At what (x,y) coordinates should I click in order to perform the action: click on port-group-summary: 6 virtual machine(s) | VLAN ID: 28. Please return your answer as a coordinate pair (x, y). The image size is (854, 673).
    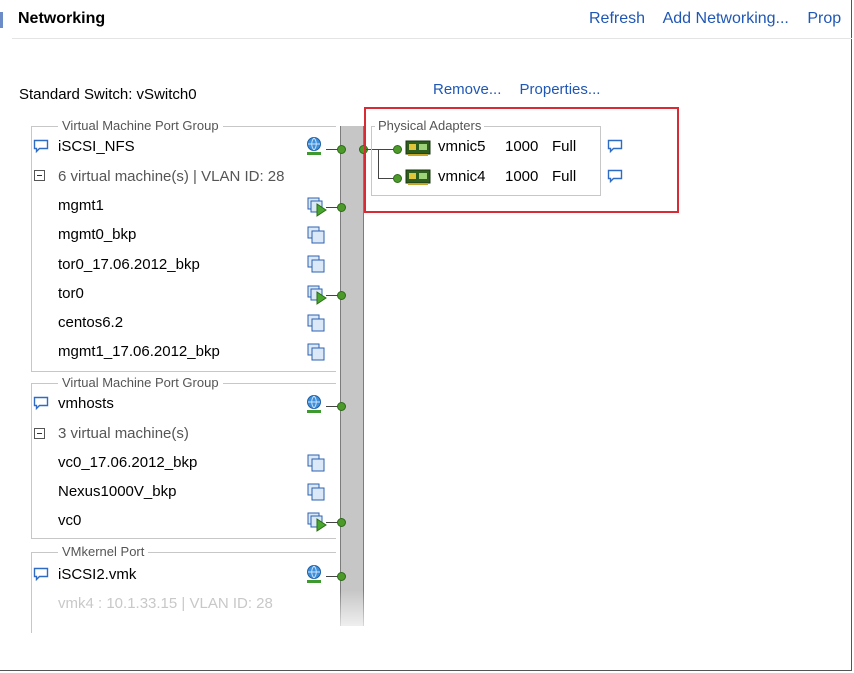
    Looking at the image, I should click on (171, 176).